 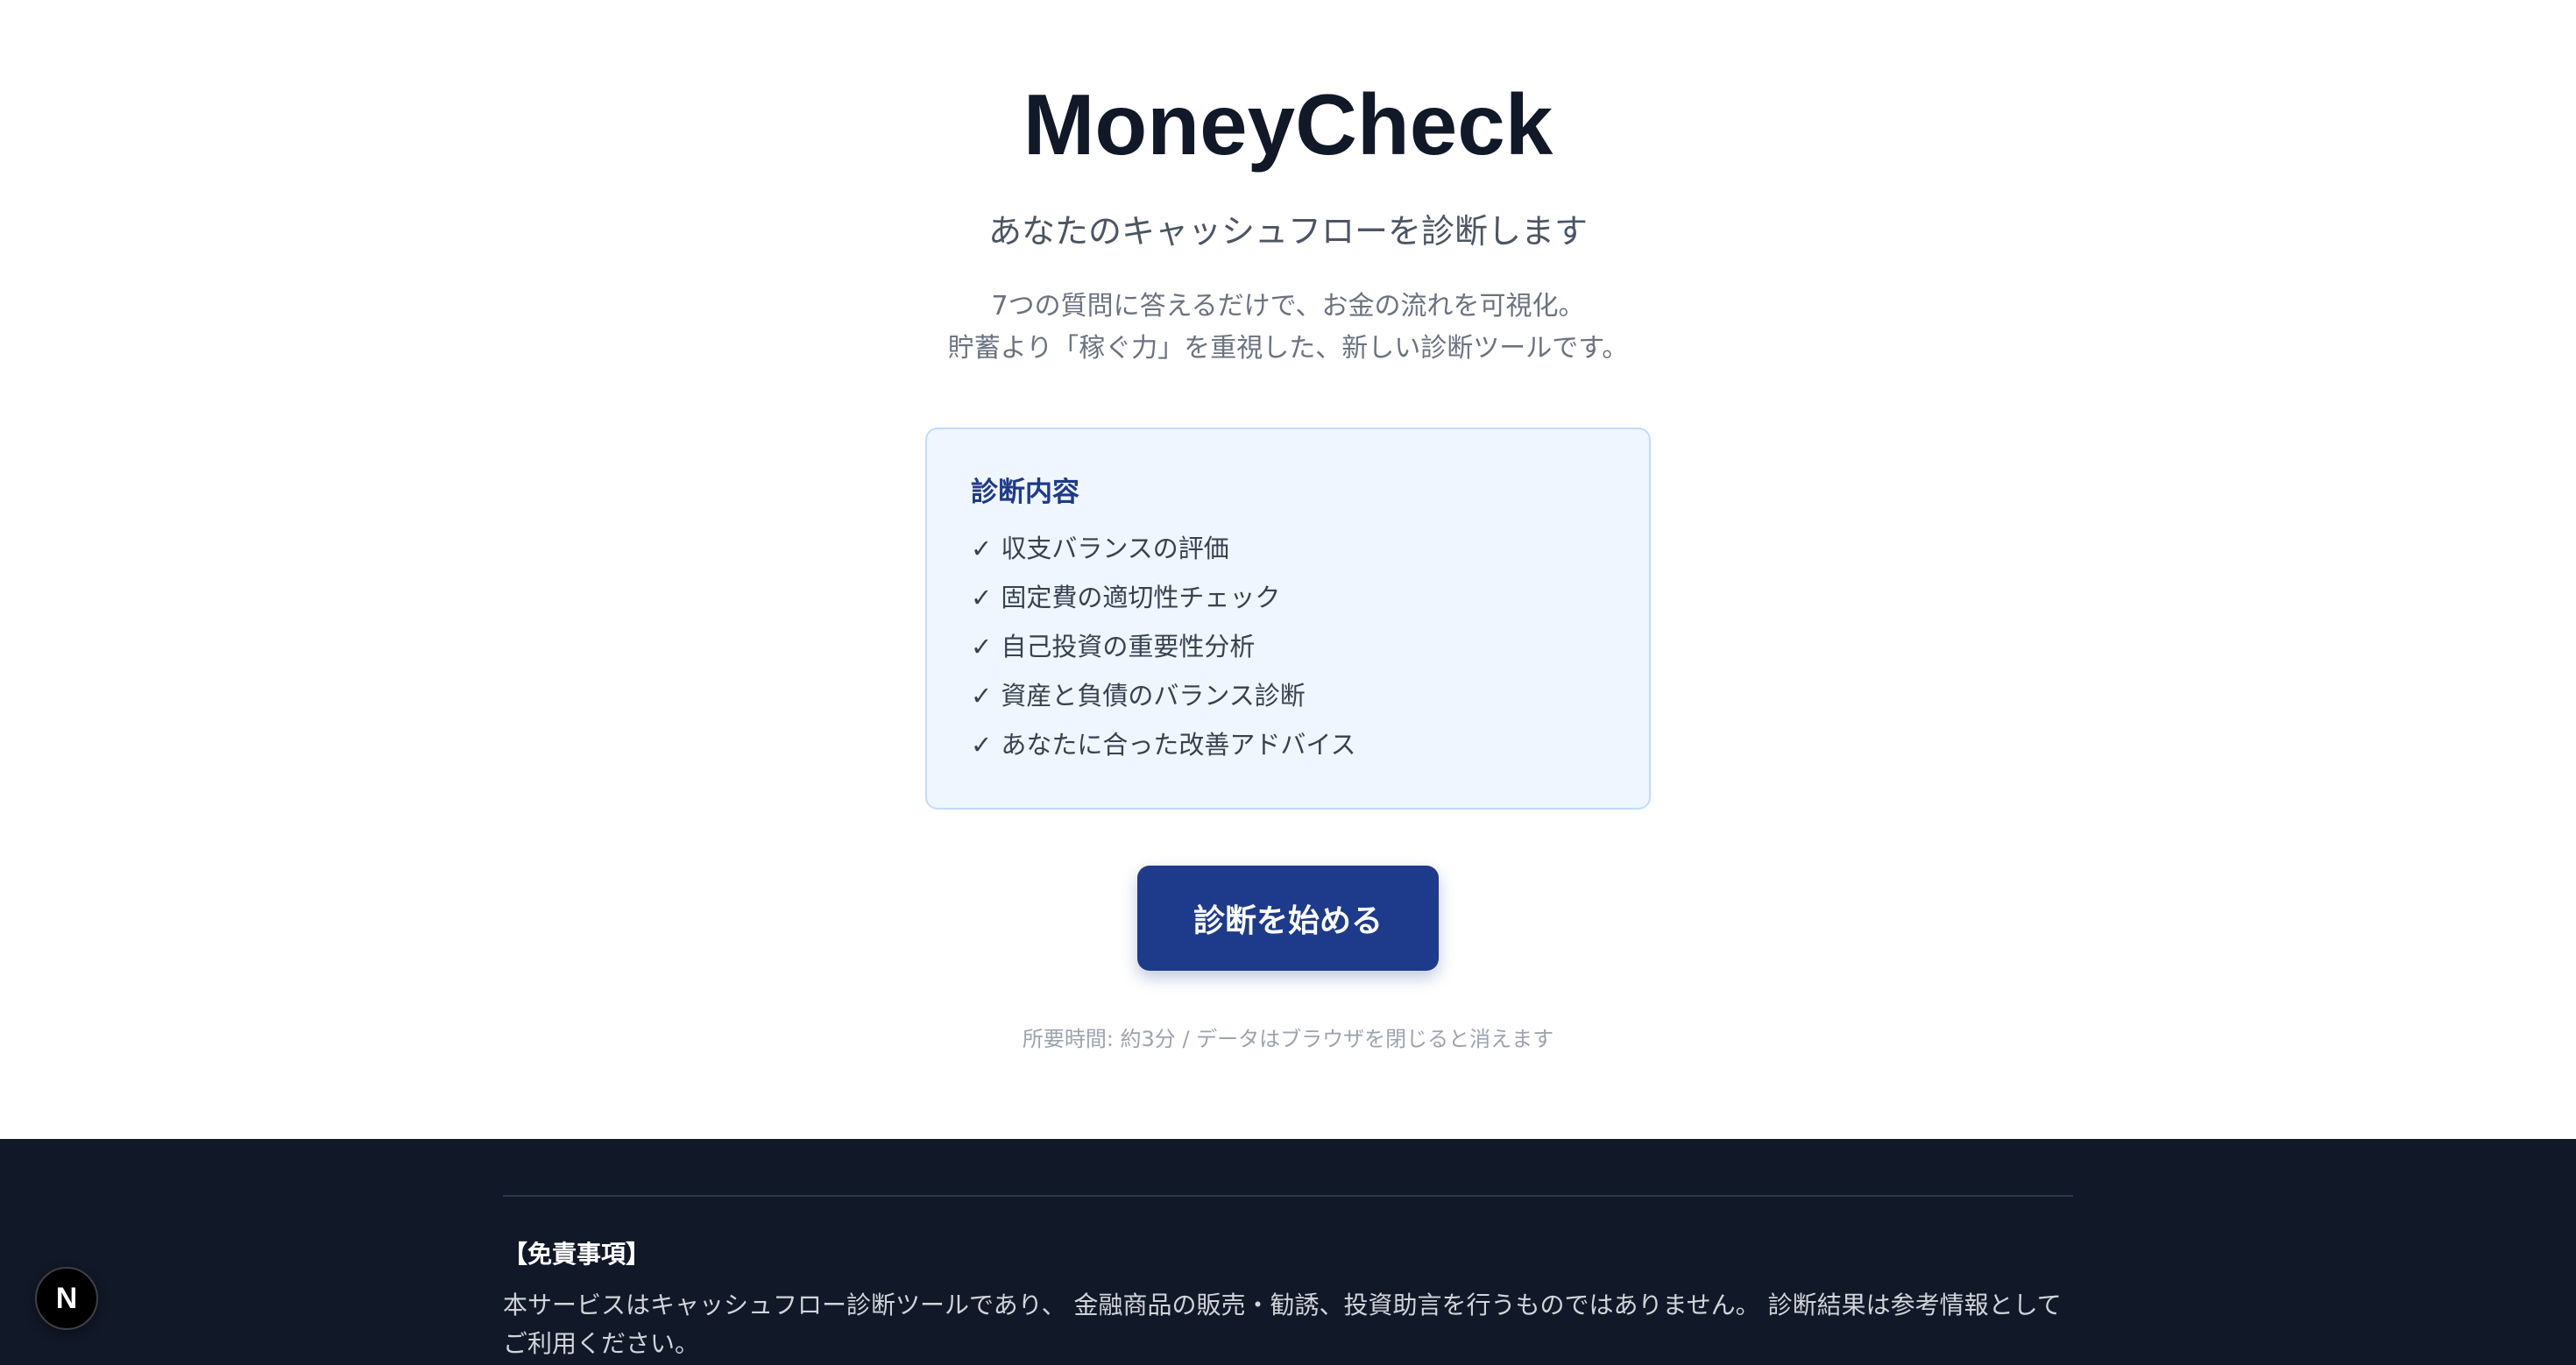 What do you see at coordinates (1153, 696) in the screenshot?
I see `feature-label: 資産と負債のバランス診断` at bounding box center [1153, 696].